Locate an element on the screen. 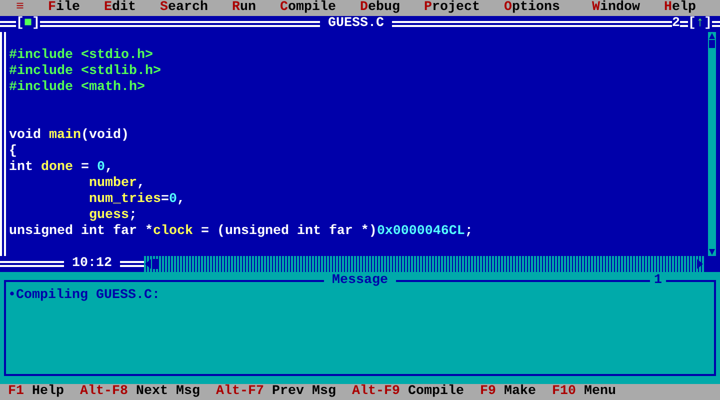  window-title: Message is located at coordinates (360, 281).